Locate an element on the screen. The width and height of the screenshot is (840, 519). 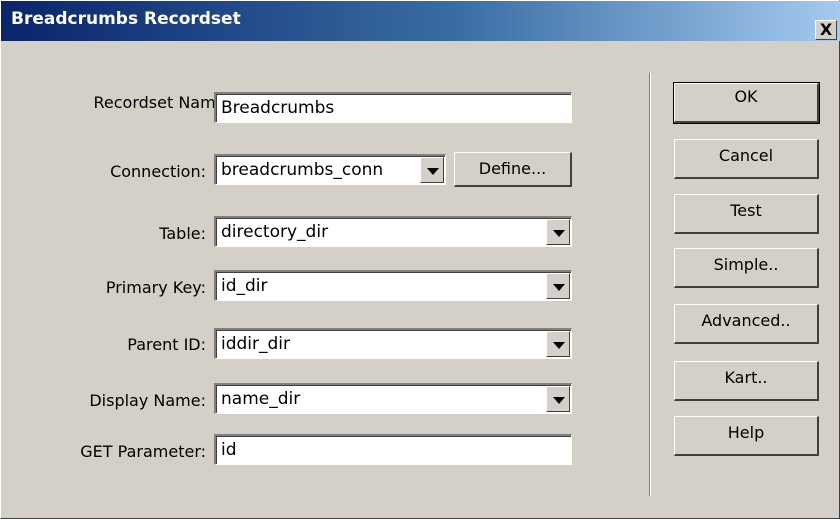
help-button: Help is located at coordinates (746, 436).